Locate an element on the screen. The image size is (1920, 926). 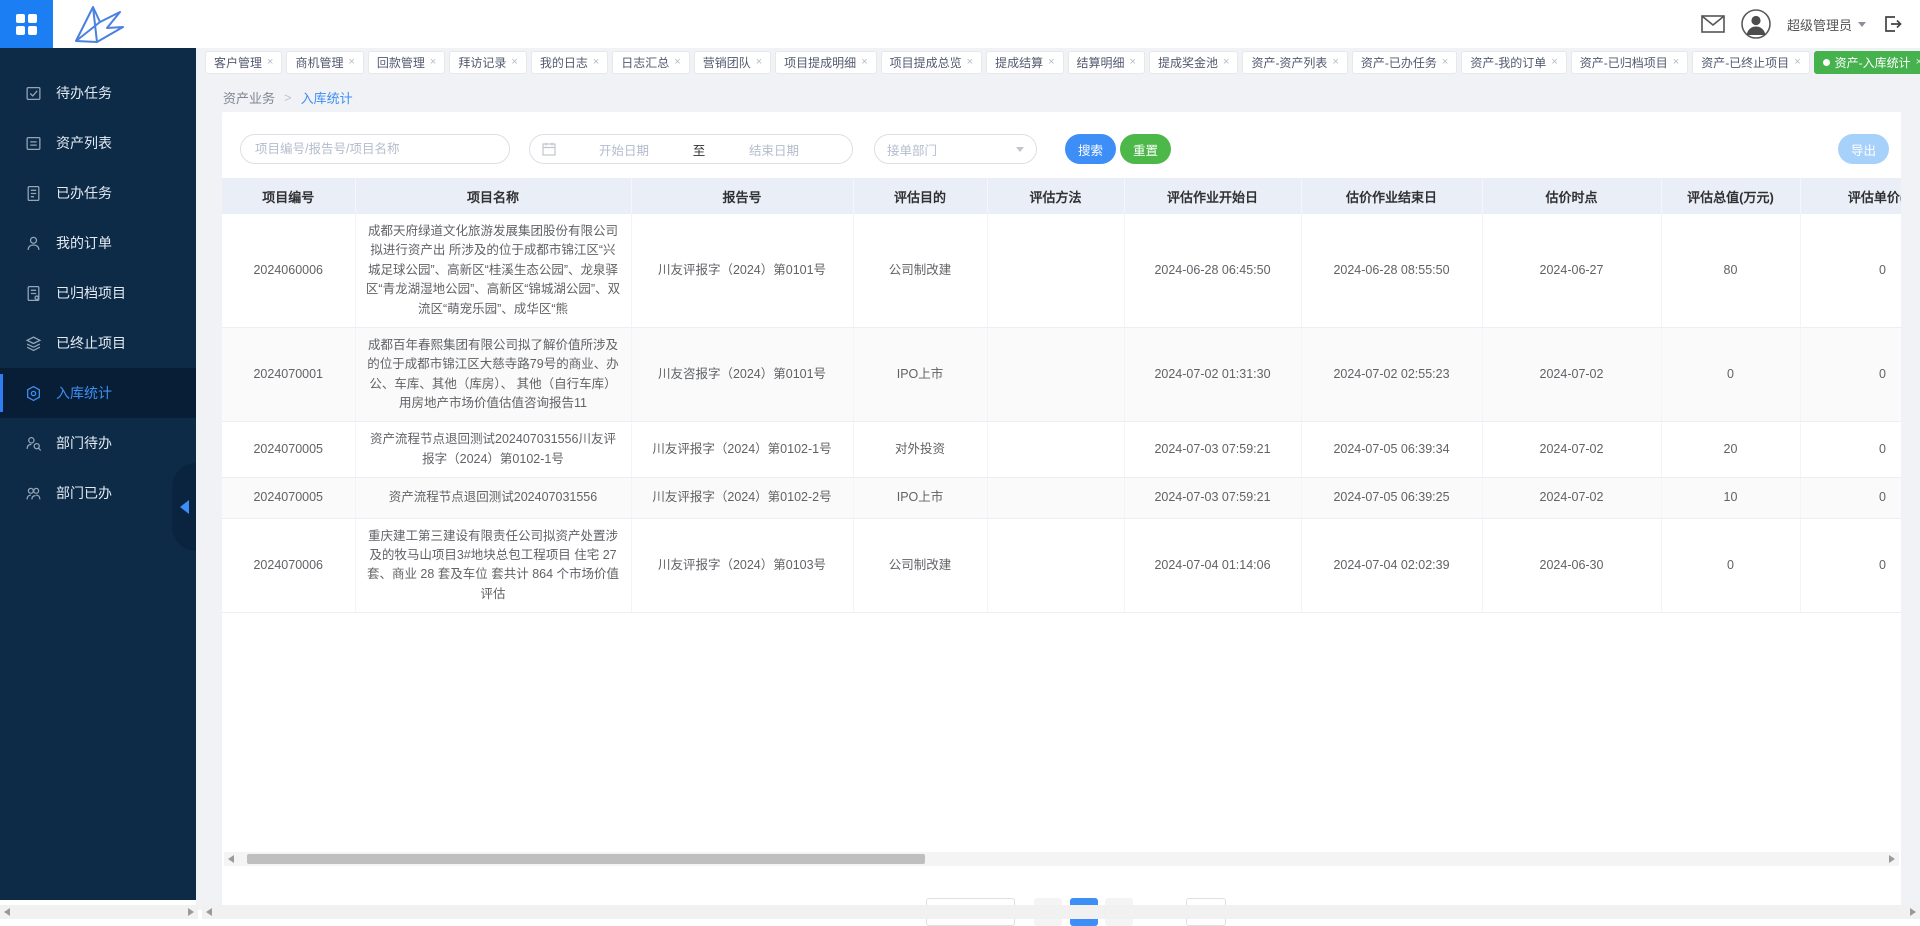
tab-我的日志: 我的日志 × is located at coordinates (569, 62).